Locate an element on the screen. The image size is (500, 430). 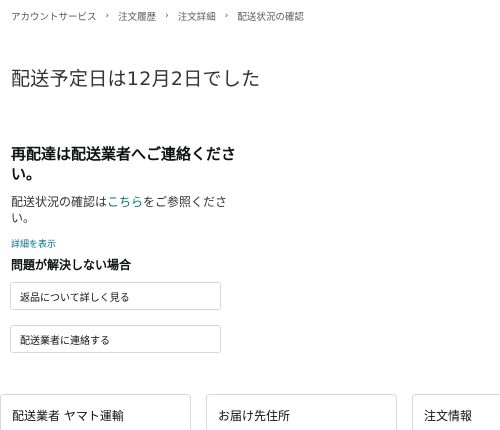
tracking-prefix-text: 配送状況の確認は is located at coordinates (59, 202).